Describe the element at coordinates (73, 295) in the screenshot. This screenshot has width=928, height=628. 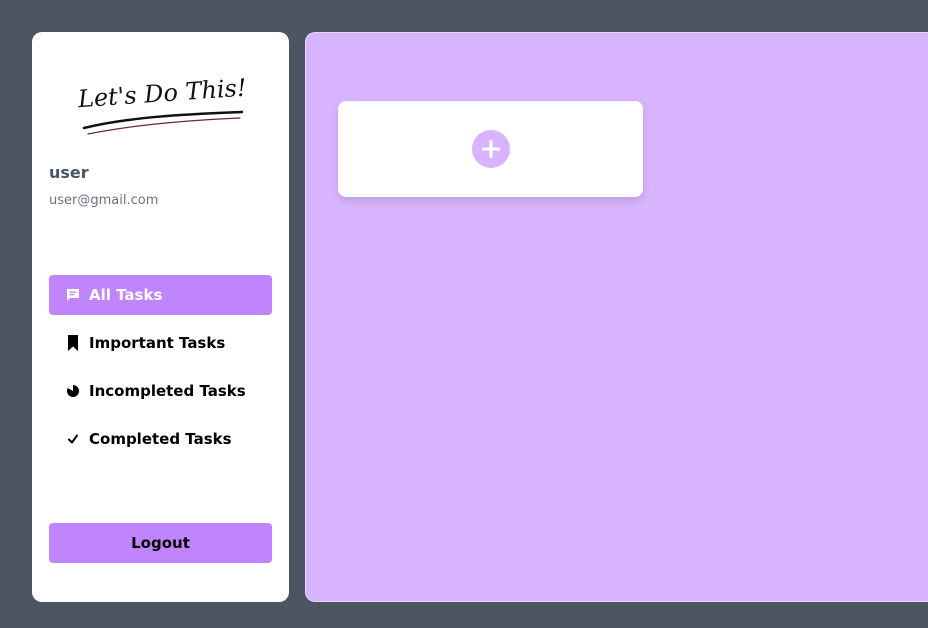
I see `list-icon` at that location.